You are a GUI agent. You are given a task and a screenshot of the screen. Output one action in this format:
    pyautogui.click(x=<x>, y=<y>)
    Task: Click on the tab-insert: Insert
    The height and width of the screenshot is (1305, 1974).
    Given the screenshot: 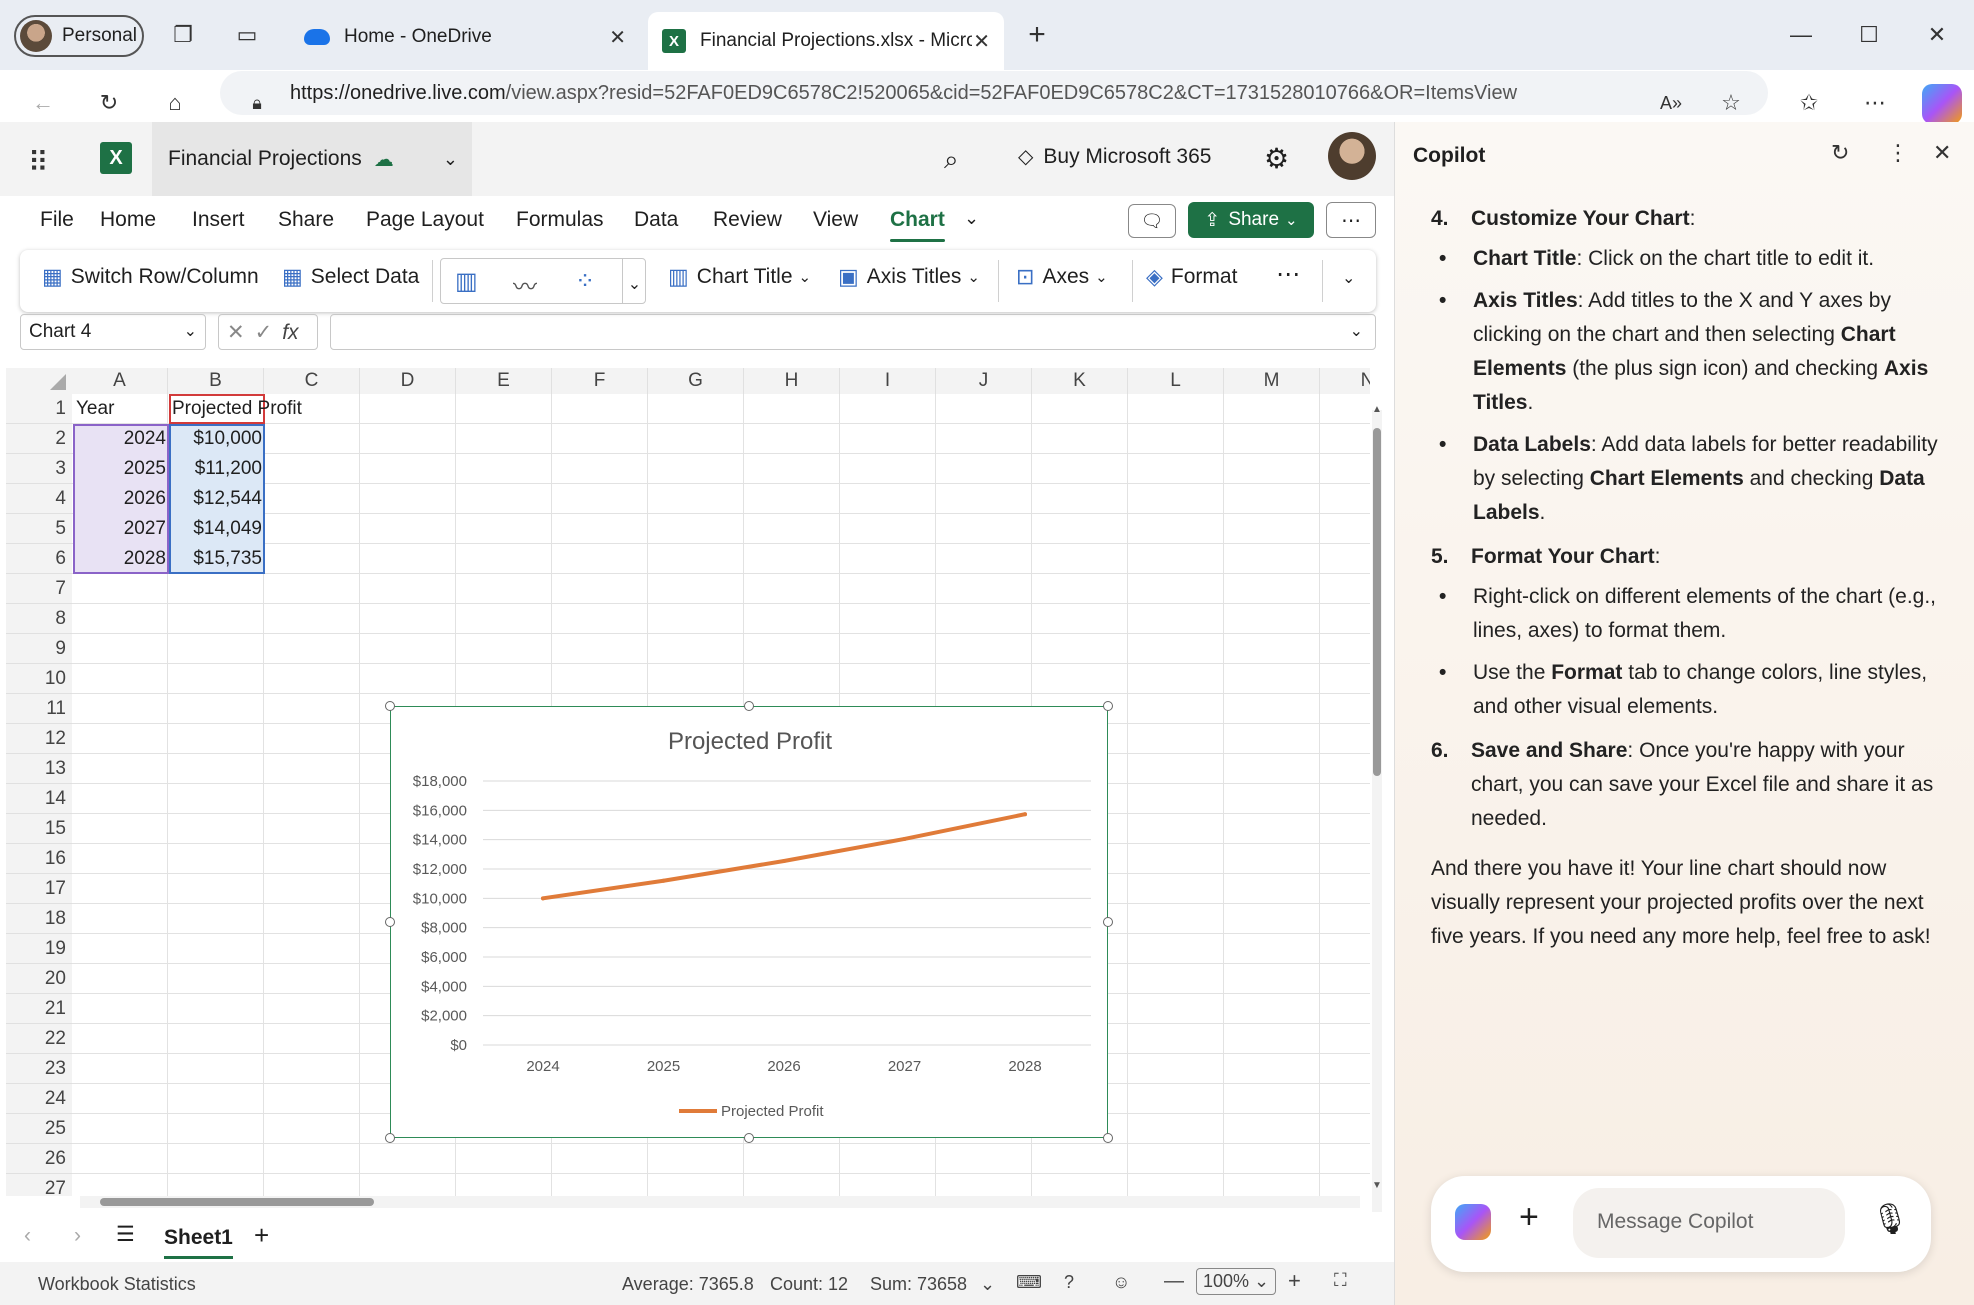 What is the action you would take?
    pyautogui.click(x=218, y=220)
    